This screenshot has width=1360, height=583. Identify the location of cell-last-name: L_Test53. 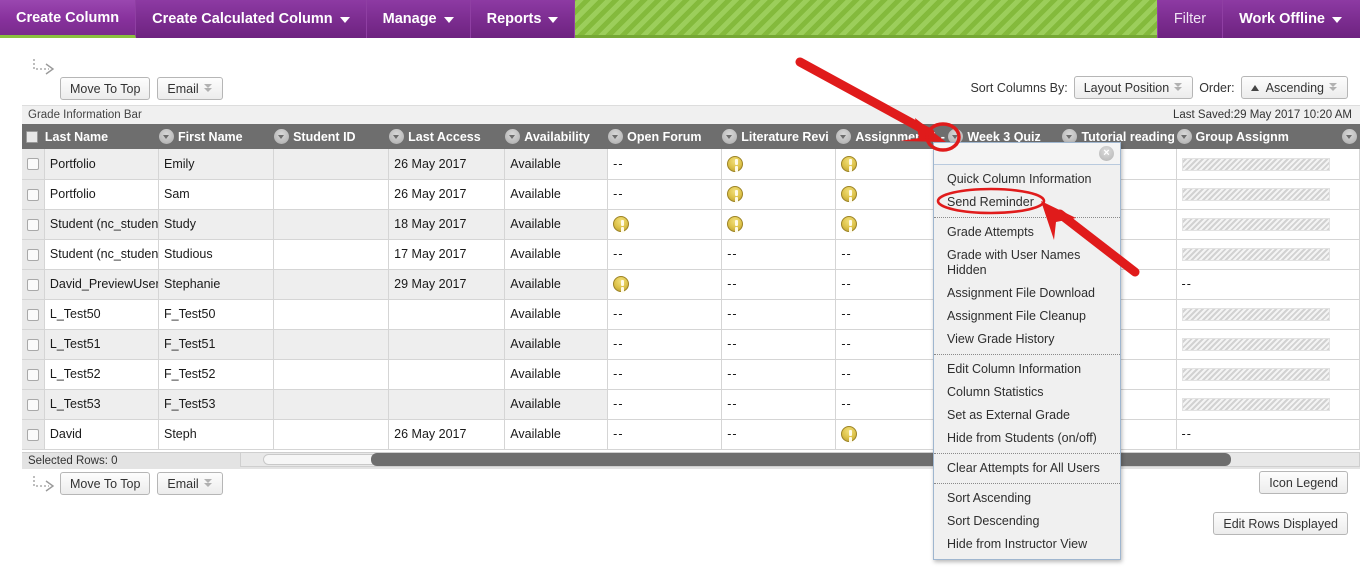
(101, 404).